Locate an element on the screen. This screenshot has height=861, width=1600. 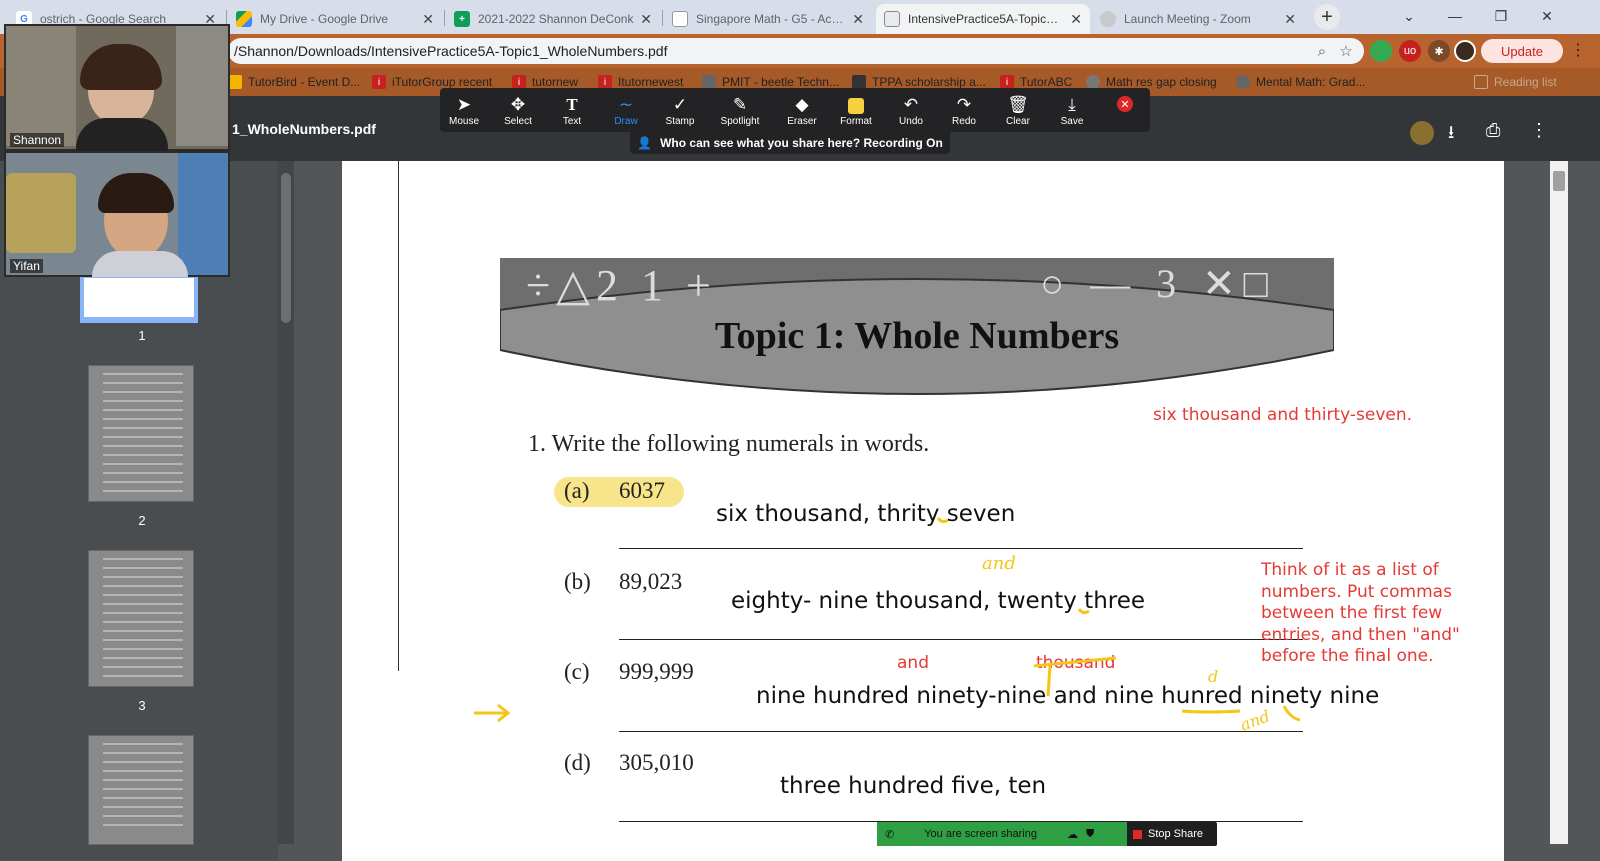
tool-text: T Text is located at coordinates (572, 110).